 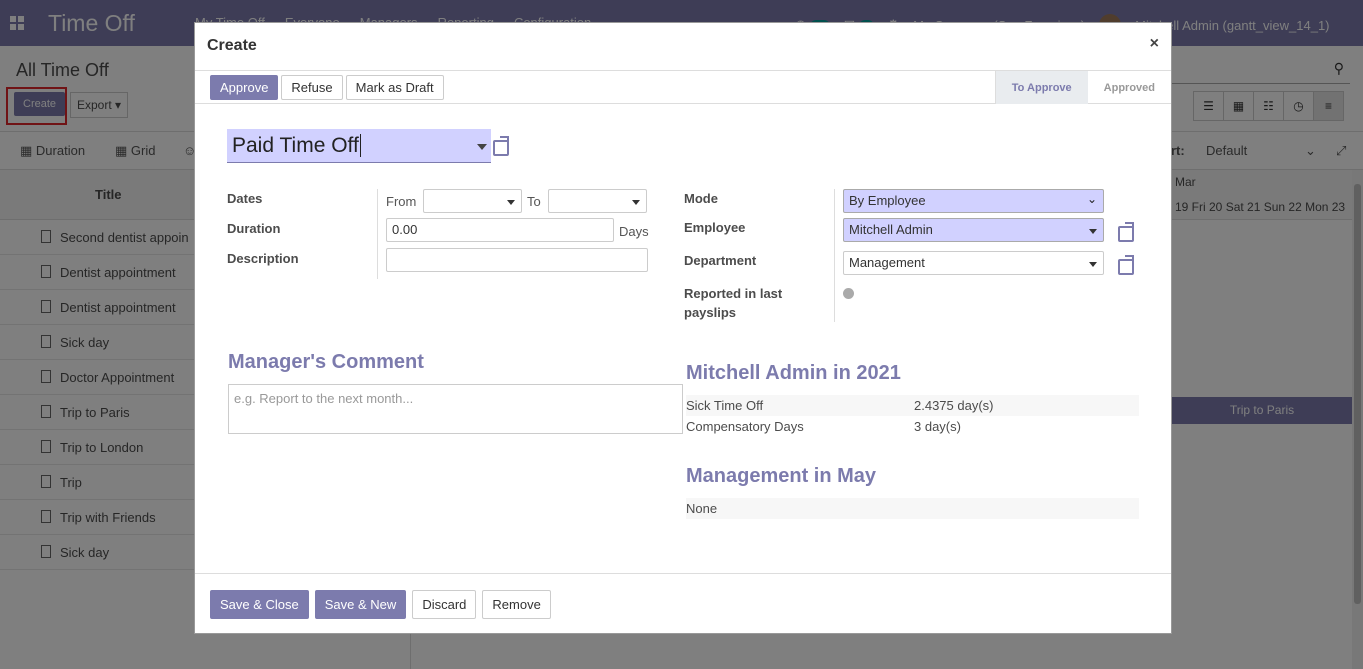 I want to click on mark-as-draft-button: Mark as Draft, so click(x=394, y=87).